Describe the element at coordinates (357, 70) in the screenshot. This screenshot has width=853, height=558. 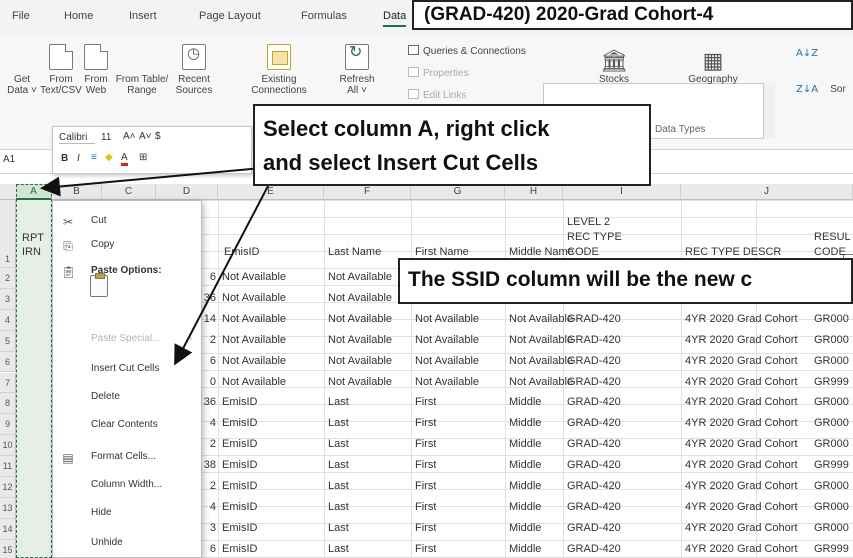
I see `refresh-all-button: Refresh All ˅` at that location.